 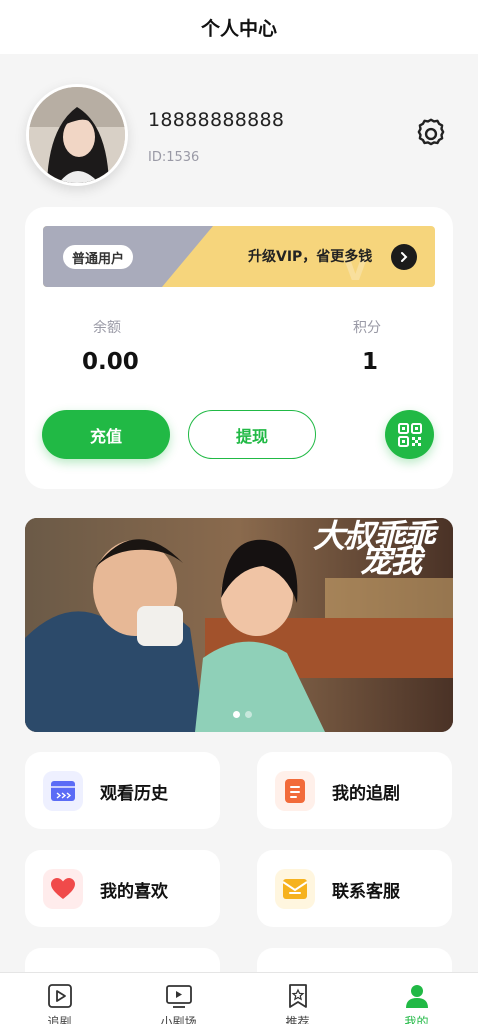 What do you see at coordinates (370, 362) in the screenshot?
I see `points-value: 1` at bounding box center [370, 362].